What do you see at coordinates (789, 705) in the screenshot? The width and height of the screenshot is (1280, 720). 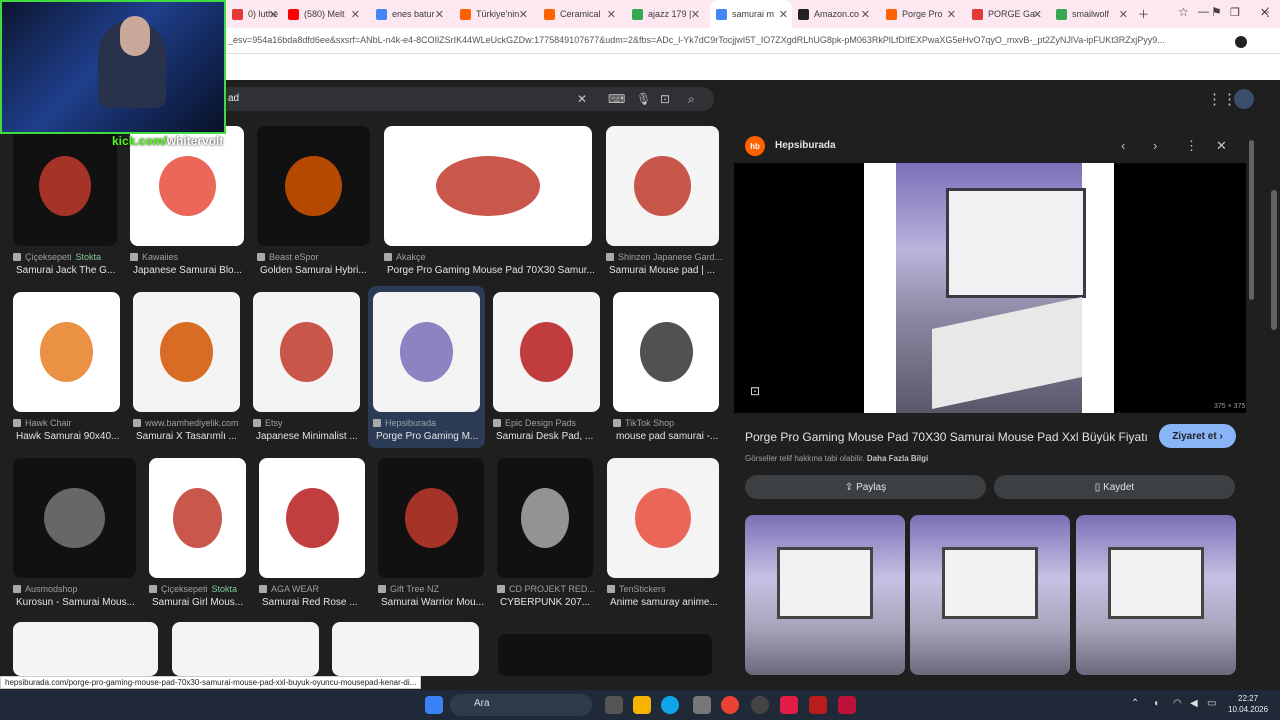 I see `app-icon` at bounding box center [789, 705].